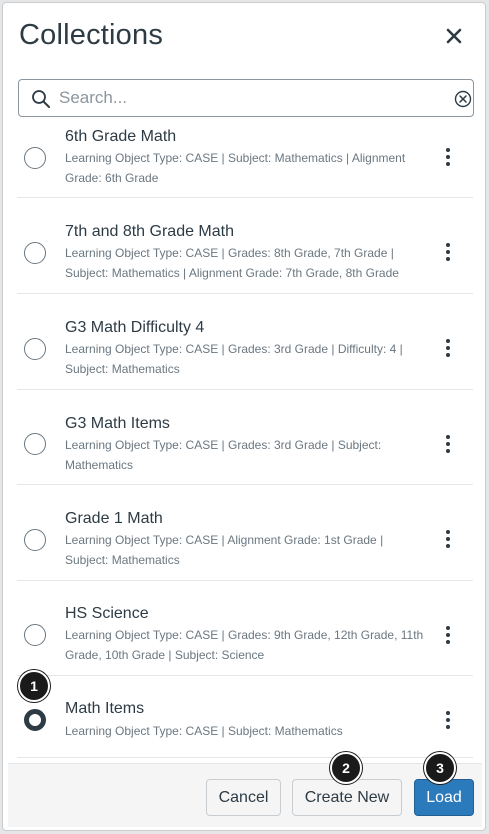 Image resolution: width=489 pixels, height=834 pixels. Describe the element at coordinates (463, 99) in the screenshot. I see `clear-search-icon` at that location.